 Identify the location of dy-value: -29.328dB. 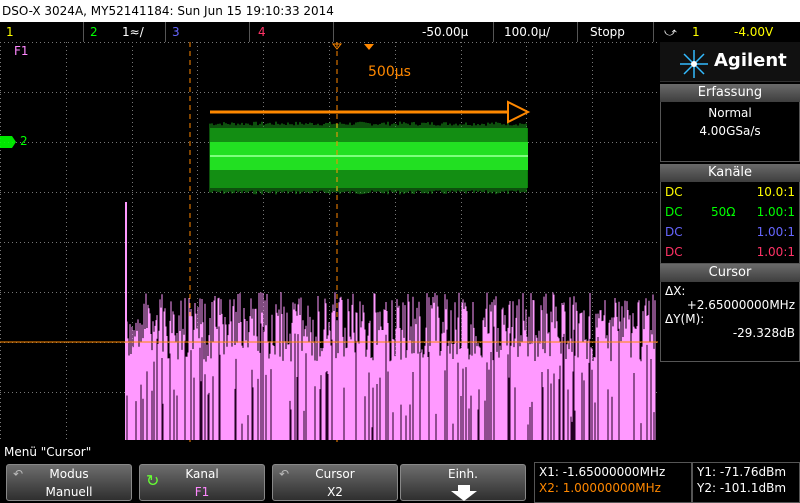
(763, 333).